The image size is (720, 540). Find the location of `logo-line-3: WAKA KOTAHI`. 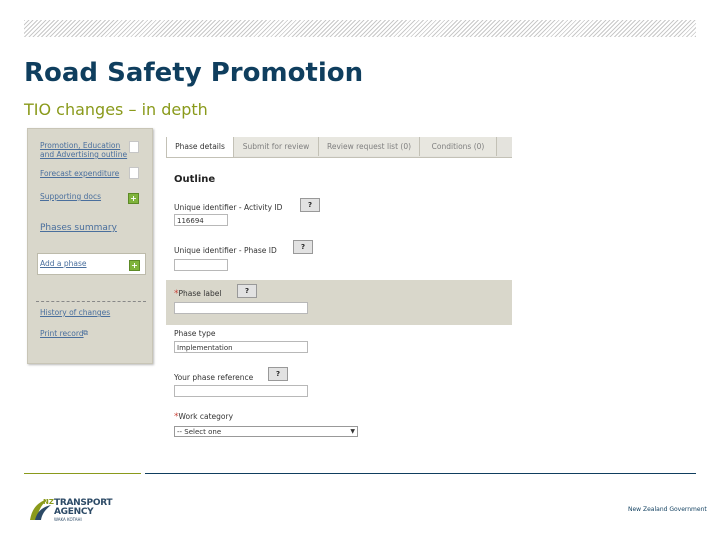

logo-line-3: WAKA KOTAHI is located at coordinates (68, 519).